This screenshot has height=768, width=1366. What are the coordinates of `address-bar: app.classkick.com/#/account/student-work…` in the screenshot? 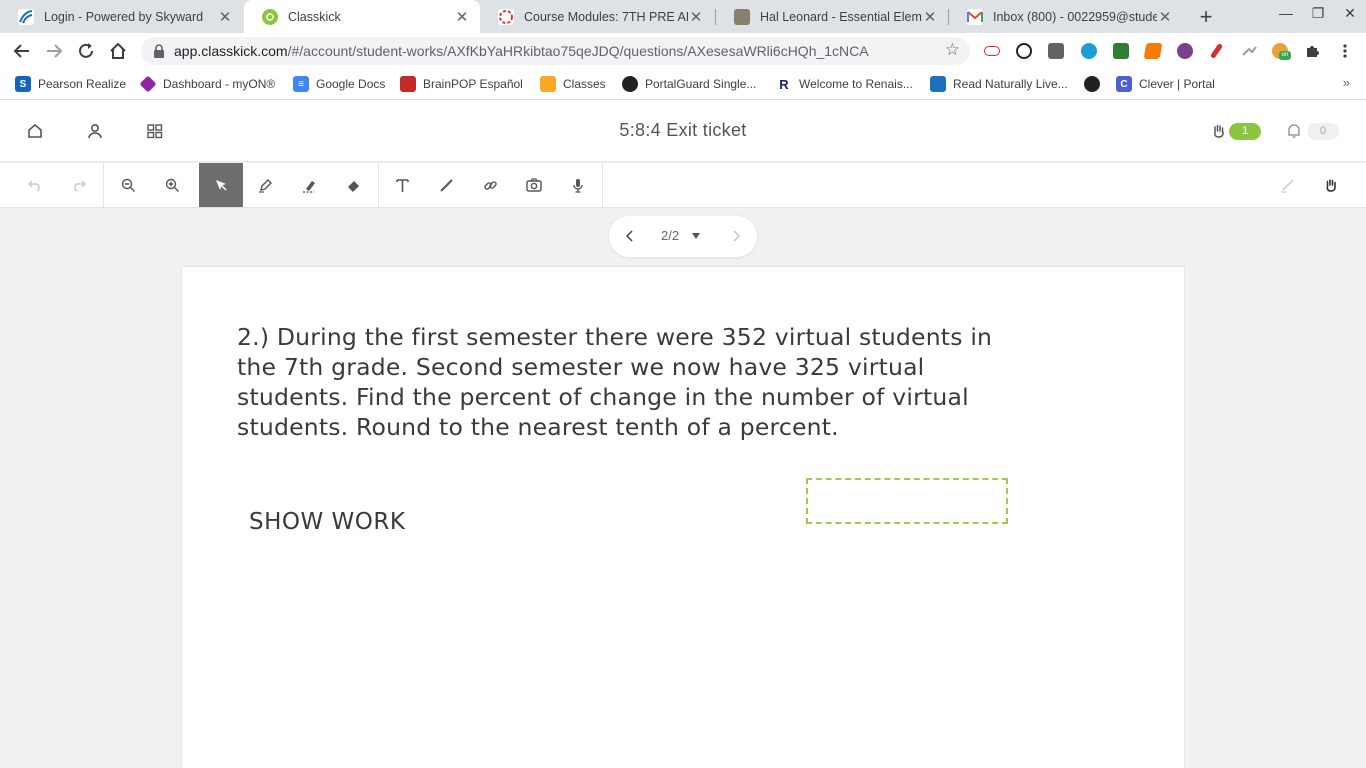 It's located at (555, 51).